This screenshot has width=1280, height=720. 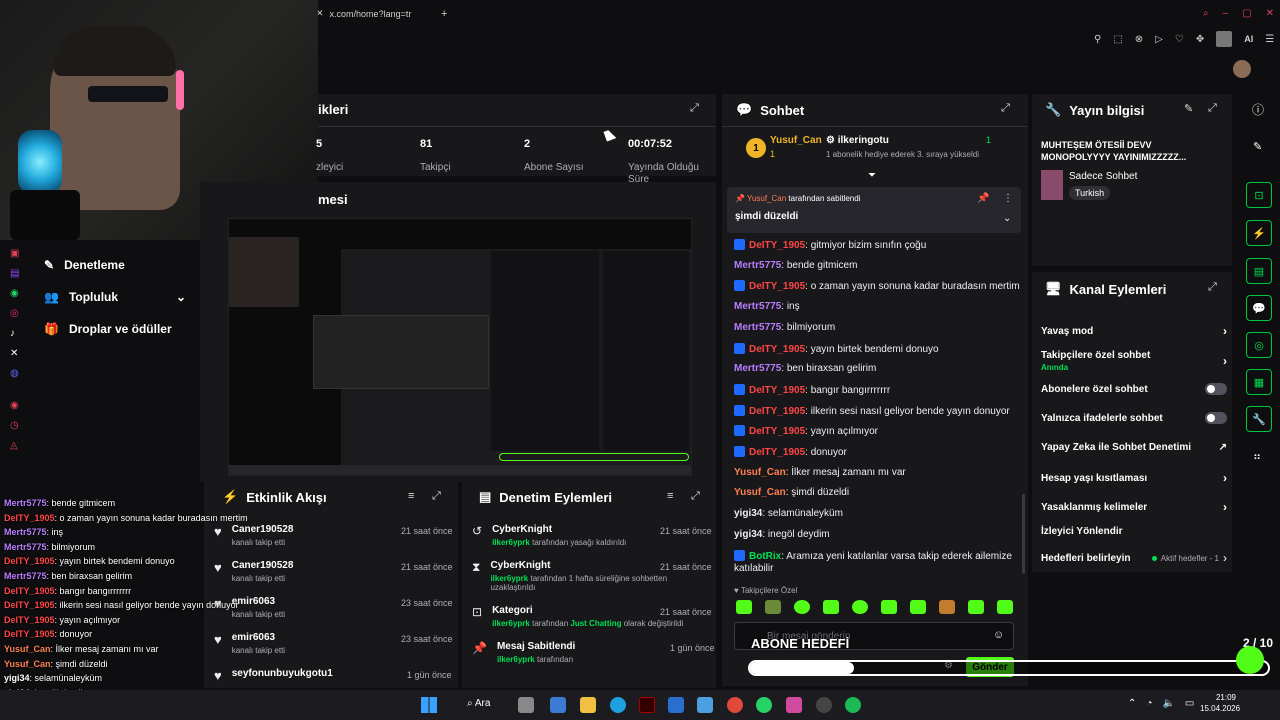 I want to click on rail-button-chat: 💬, so click(x=1259, y=308).